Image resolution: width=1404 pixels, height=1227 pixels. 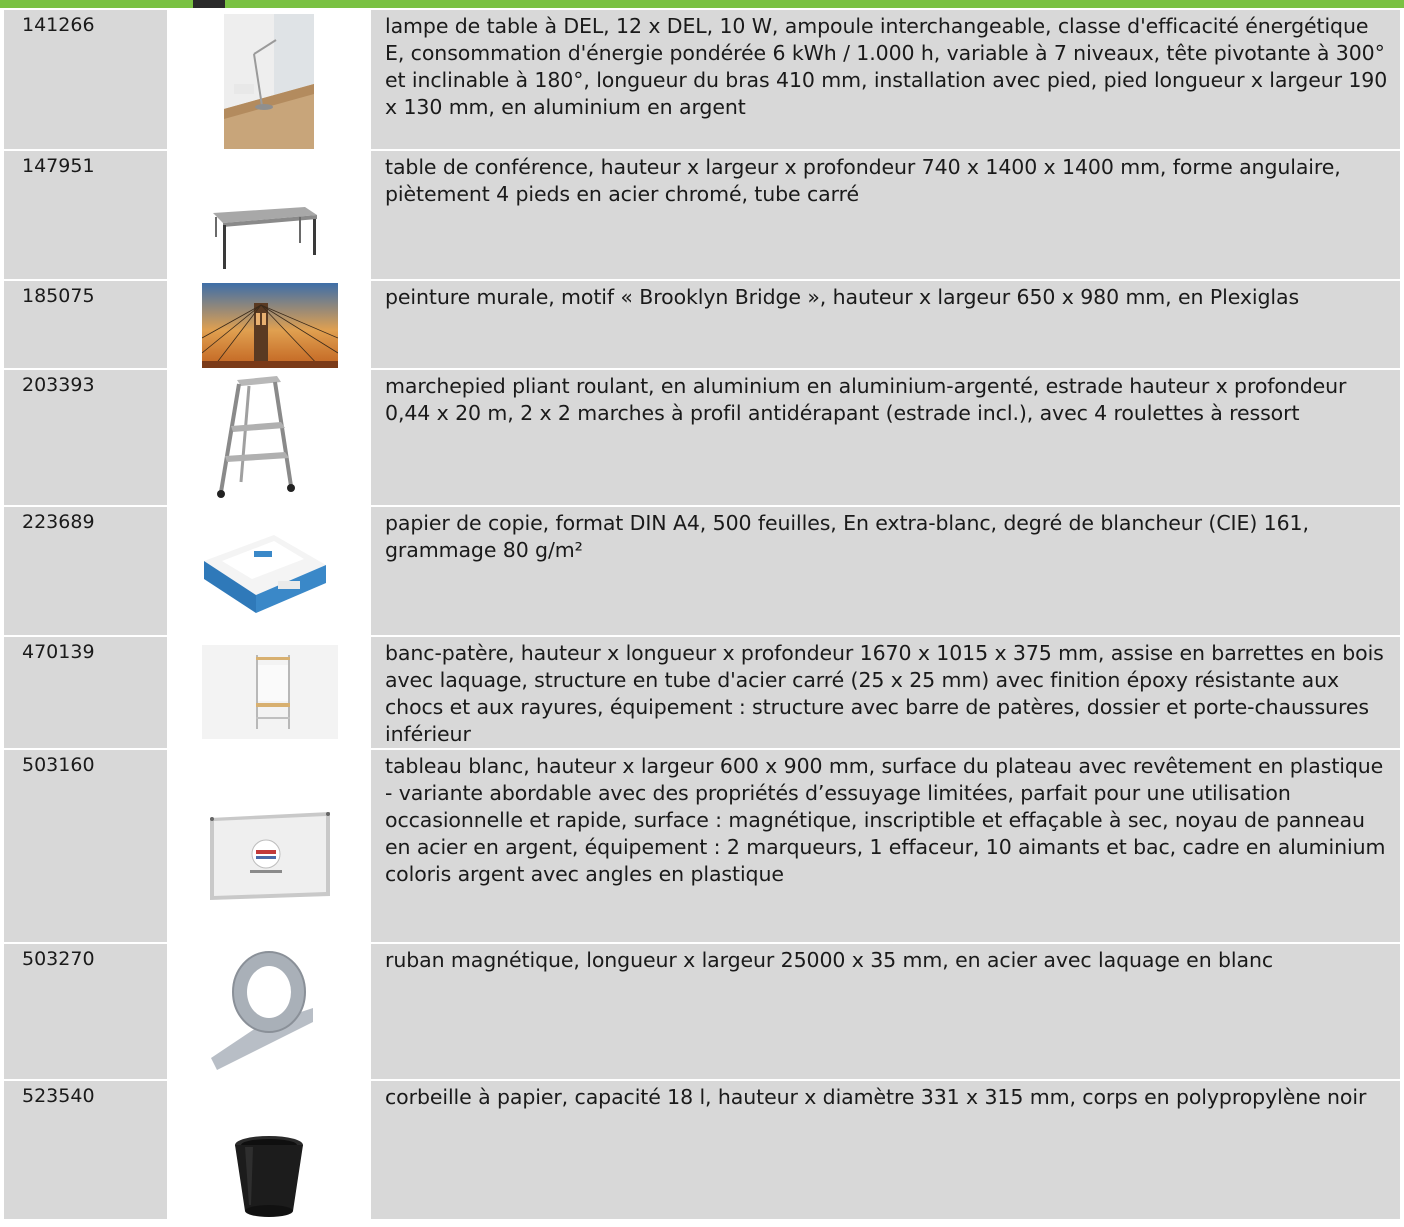 I want to click on article-number: 223689, so click(x=85, y=571).